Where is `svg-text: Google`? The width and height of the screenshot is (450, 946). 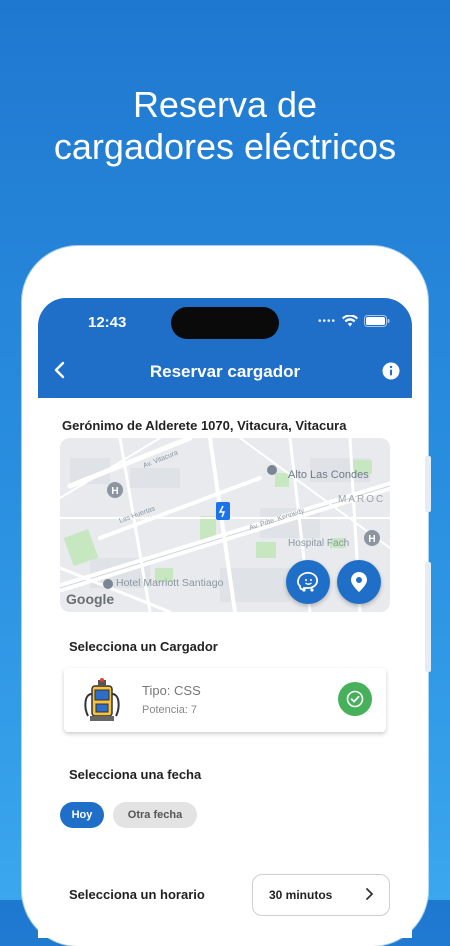
svg-text: Google is located at coordinates (90, 599).